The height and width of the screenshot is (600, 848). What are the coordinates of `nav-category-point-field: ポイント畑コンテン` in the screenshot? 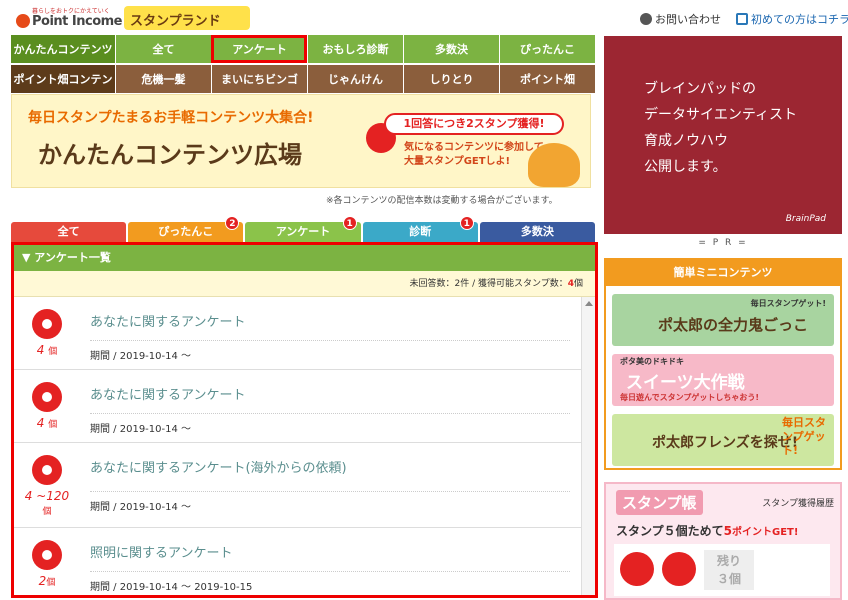 It's located at (63, 79).